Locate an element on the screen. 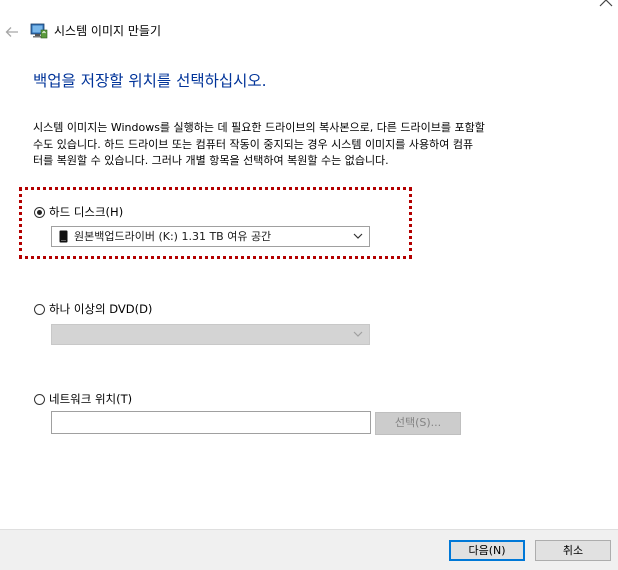 This screenshot has height=570, width=618. window-title: 시스템 이미지 만들기 is located at coordinates (107, 31).